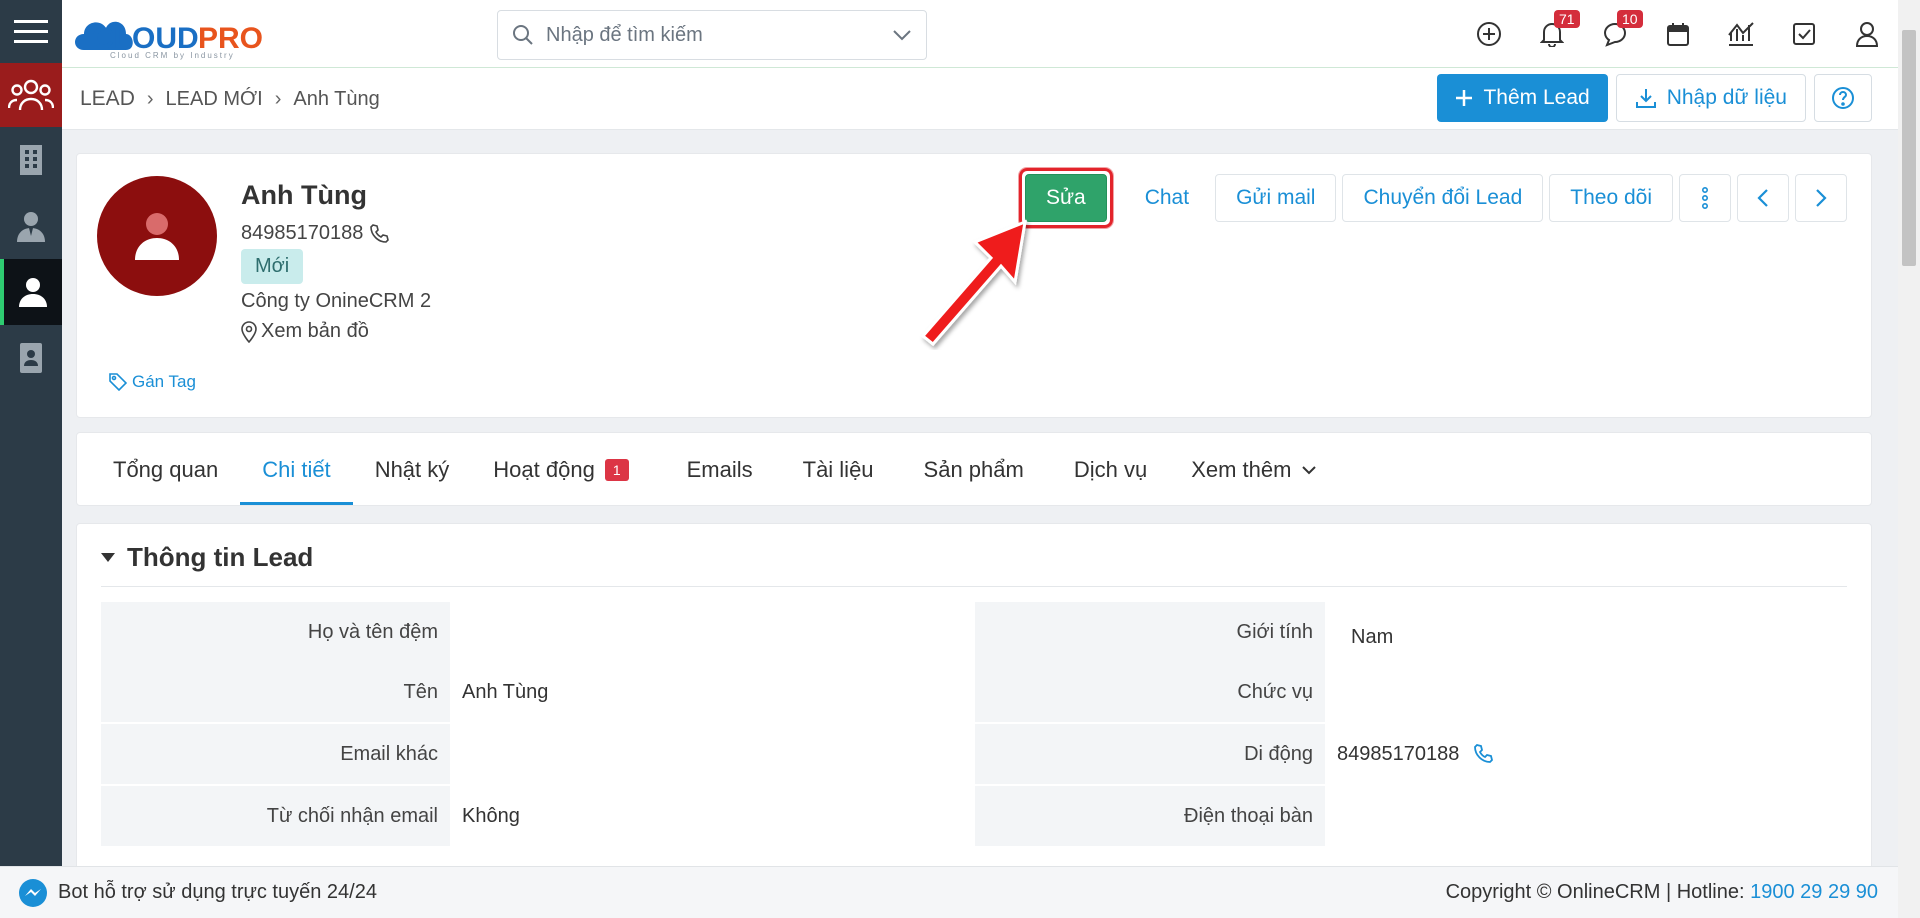  I want to click on tab-products: Sản phẩm, so click(974, 470).